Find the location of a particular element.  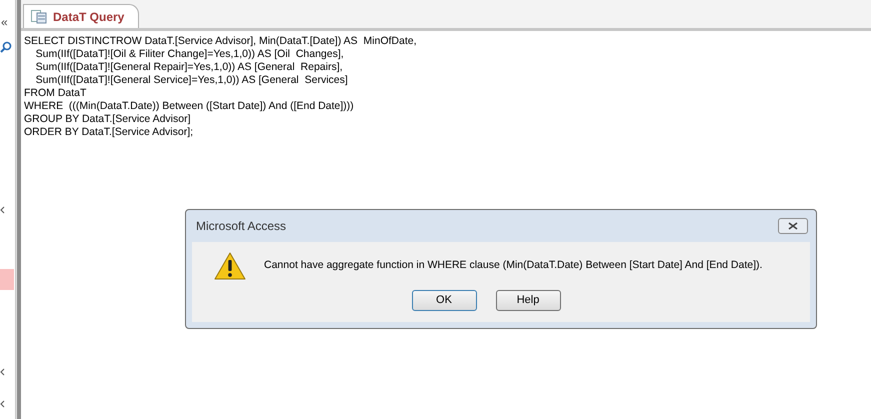

close-button is located at coordinates (793, 226).